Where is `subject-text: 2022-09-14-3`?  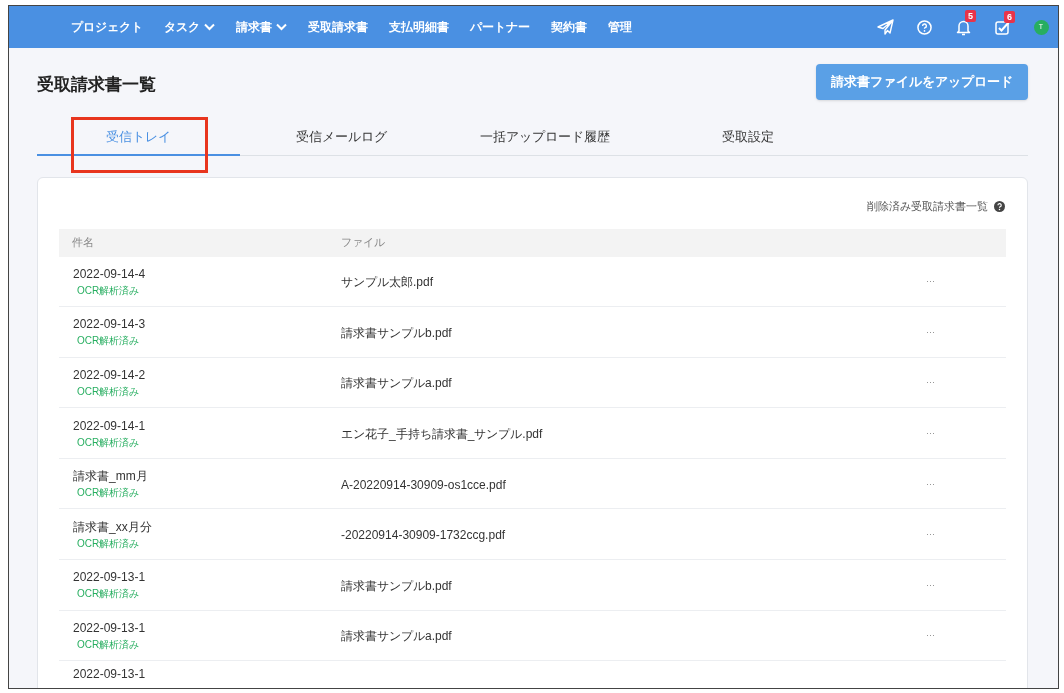 subject-text: 2022-09-14-3 is located at coordinates (110, 324).